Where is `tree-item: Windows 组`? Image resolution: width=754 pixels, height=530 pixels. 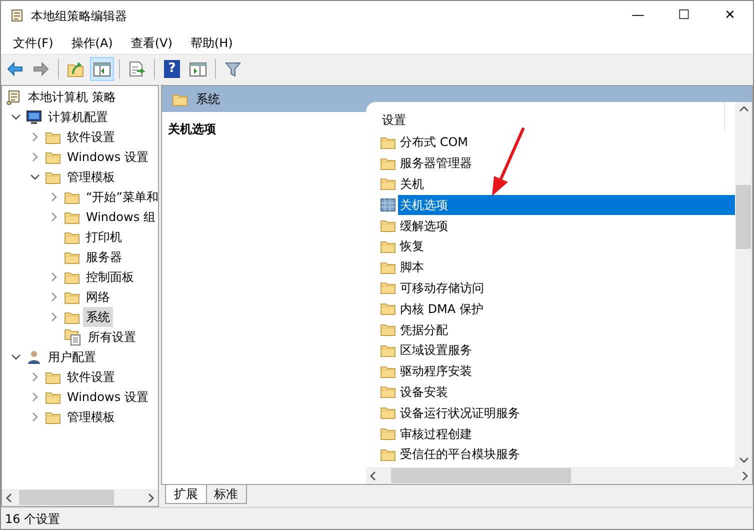 tree-item: Windows 组 is located at coordinates (120, 217).